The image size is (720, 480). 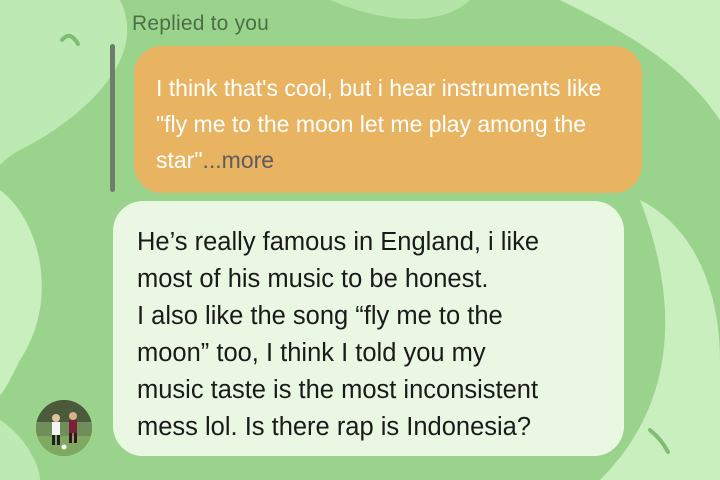 What do you see at coordinates (334, 427) in the screenshot?
I see `message-line: mess lol. Is there rap is Indonesia?` at bounding box center [334, 427].